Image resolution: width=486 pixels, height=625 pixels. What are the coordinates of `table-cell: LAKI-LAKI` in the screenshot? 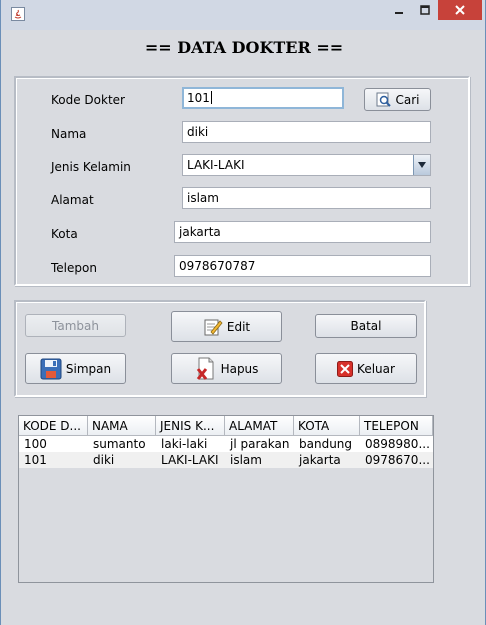 It's located at (190, 460).